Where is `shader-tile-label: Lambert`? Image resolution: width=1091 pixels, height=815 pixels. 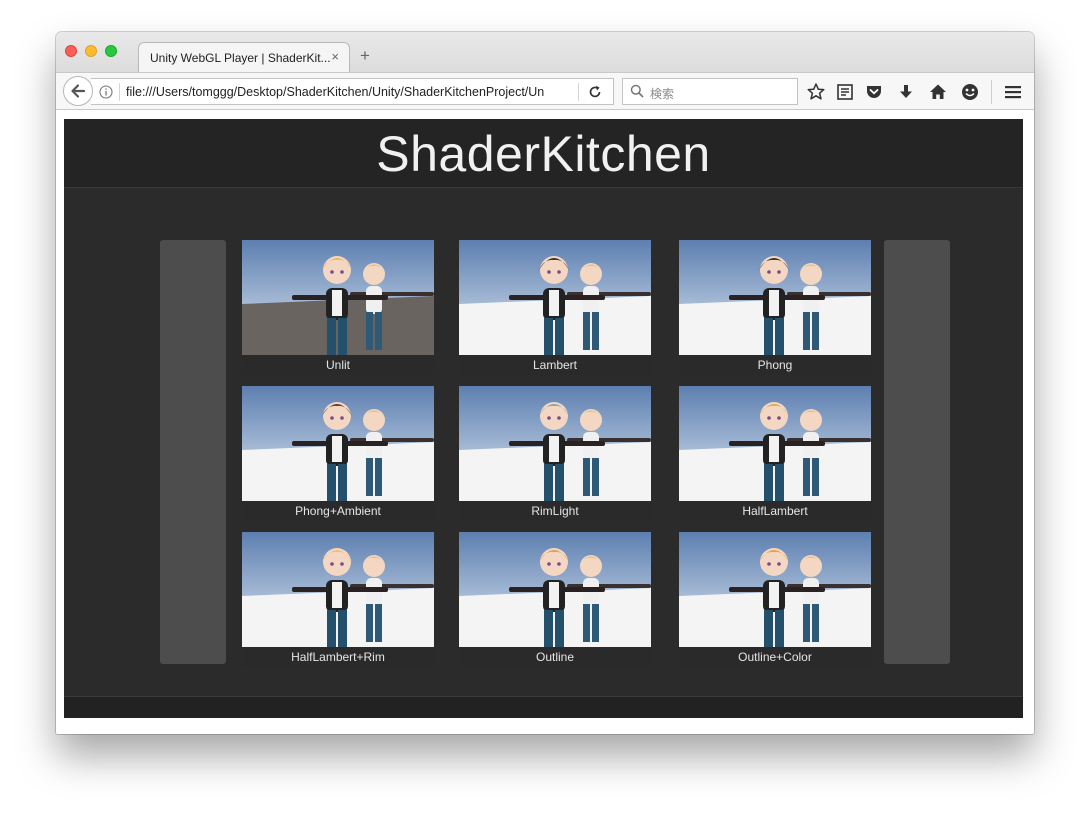 shader-tile-label: Lambert is located at coordinates (555, 365).